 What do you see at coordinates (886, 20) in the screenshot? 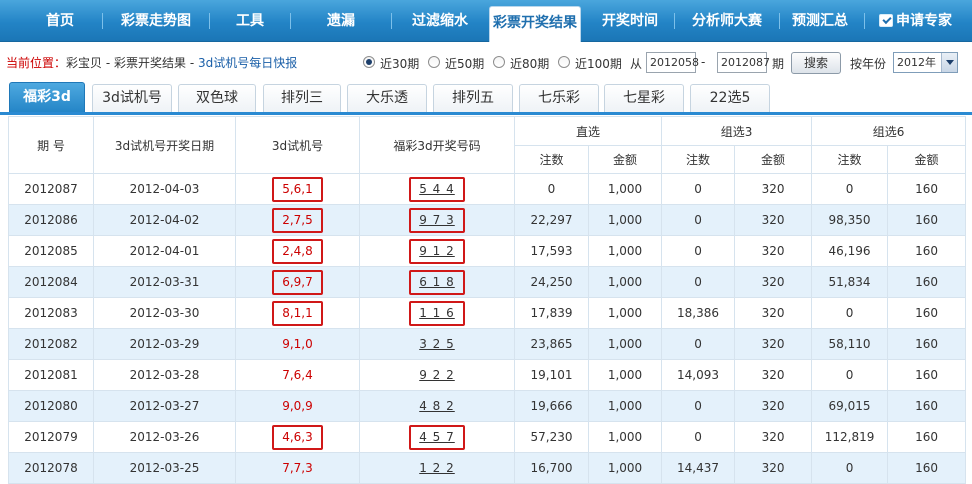
I see `edit-check-icon` at bounding box center [886, 20].